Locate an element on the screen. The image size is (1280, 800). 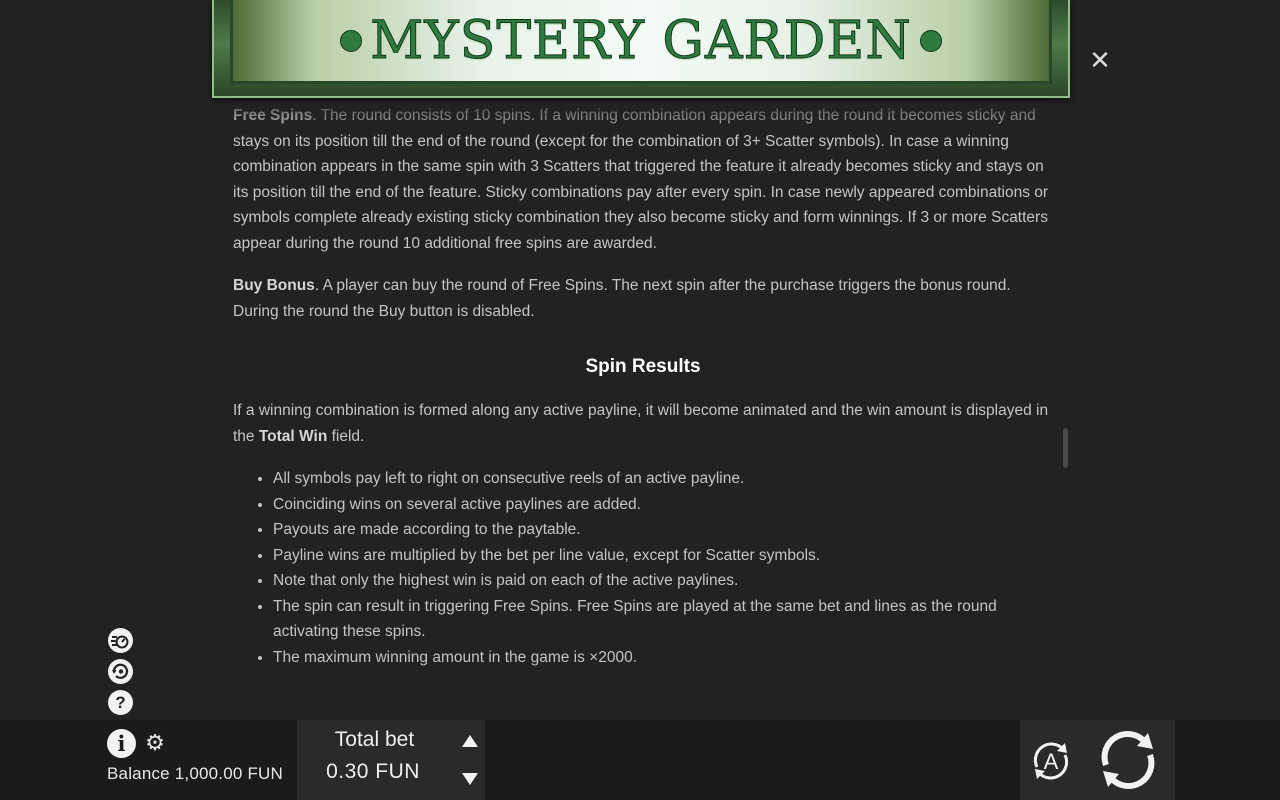
total-bet-value: 0.30 FUN is located at coordinates (373, 771).